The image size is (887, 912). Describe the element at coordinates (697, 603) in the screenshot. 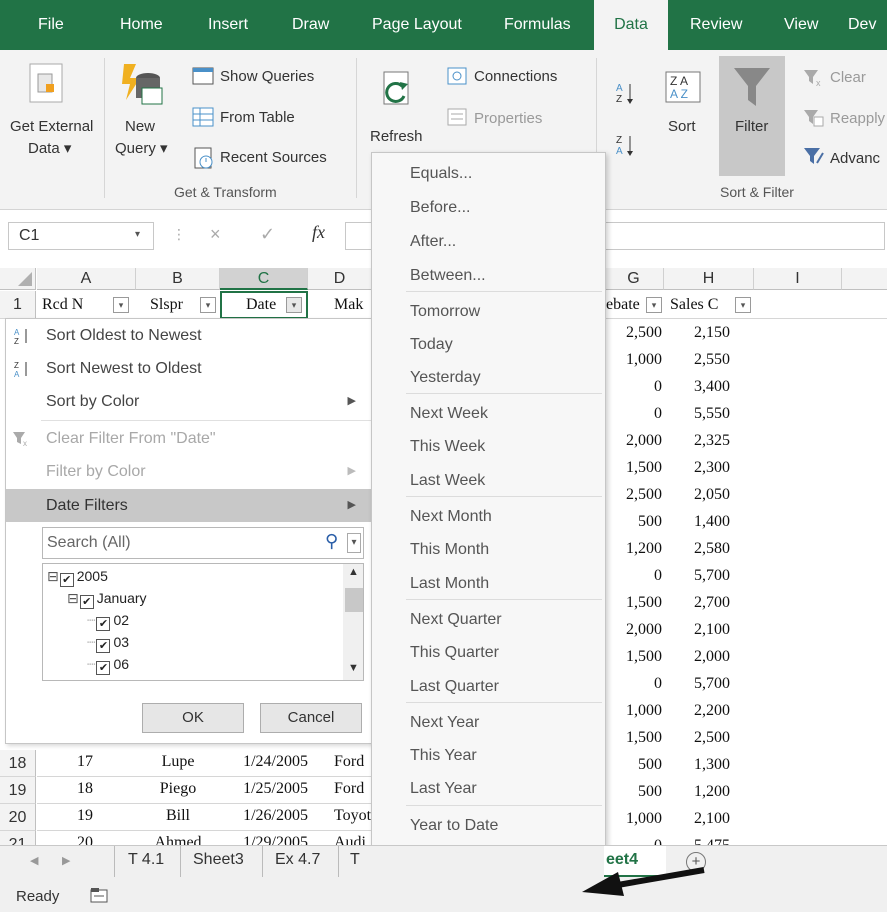

I see `sales-cost-cell: 2,700` at that location.